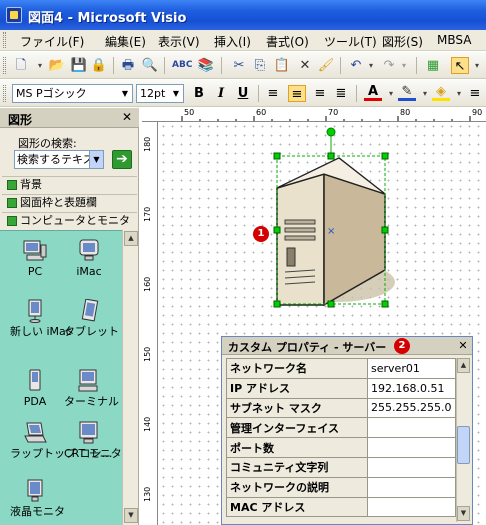  I want to click on visio-app-icon, so click(14, 15).